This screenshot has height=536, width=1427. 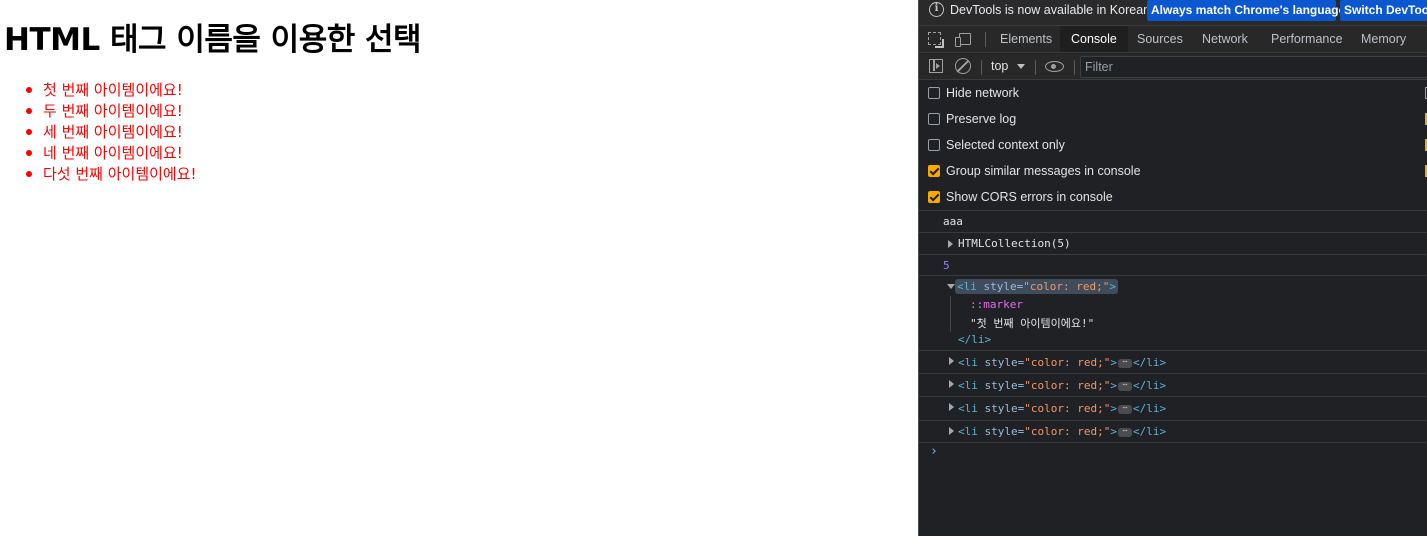 I want to click on setting-hide-network: Hide network, so click(x=1173, y=93).